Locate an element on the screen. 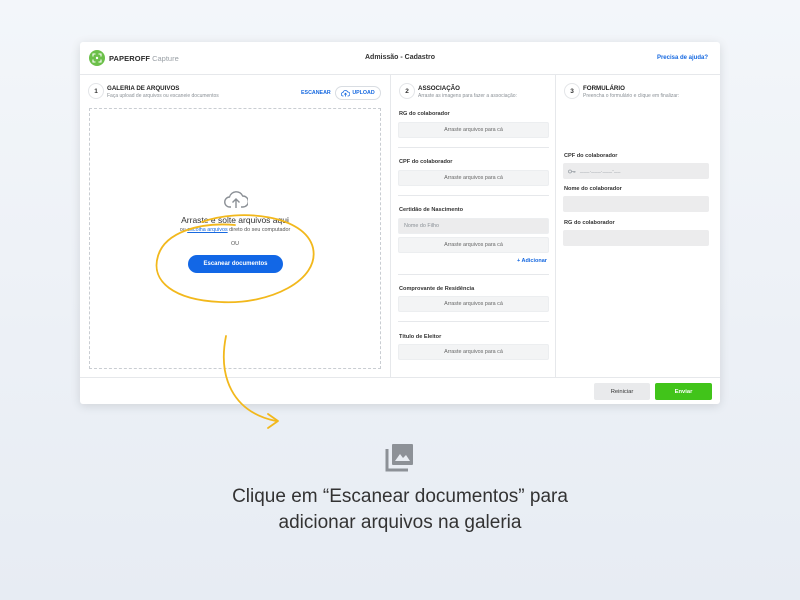 This screenshot has width=800, height=600. rg-drop-slot: Arraste arquivos para cá is located at coordinates (473, 130).